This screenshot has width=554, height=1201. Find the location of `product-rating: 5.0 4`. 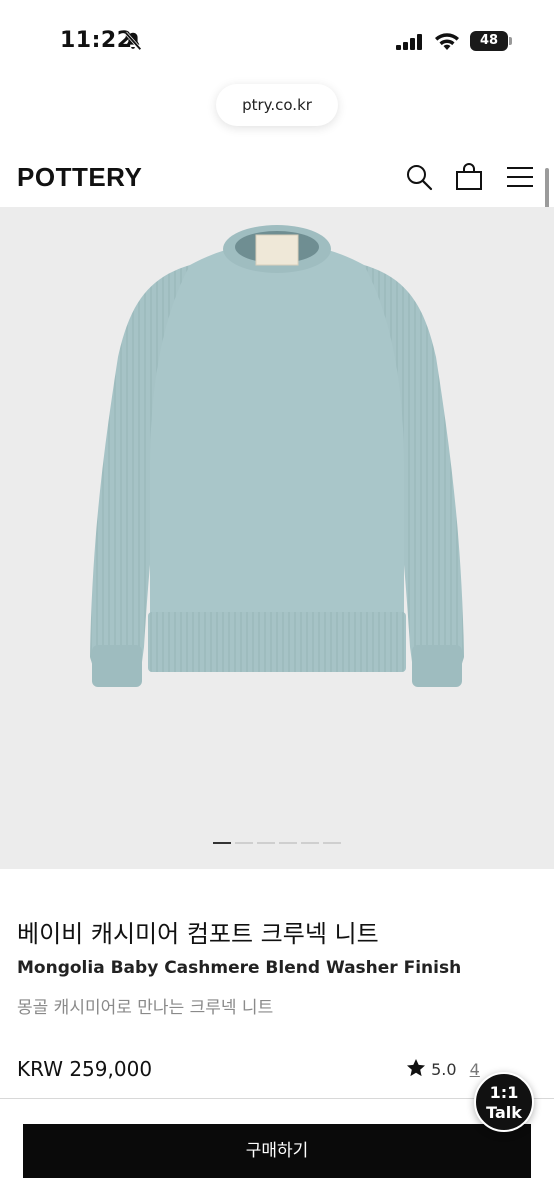

product-rating: 5.0 4 is located at coordinates (443, 1070).